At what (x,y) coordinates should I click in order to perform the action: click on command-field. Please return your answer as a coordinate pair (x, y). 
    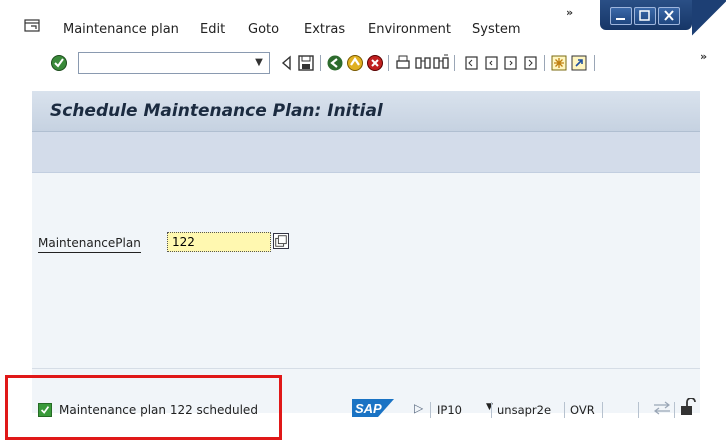
    Looking at the image, I should click on (174, 63).